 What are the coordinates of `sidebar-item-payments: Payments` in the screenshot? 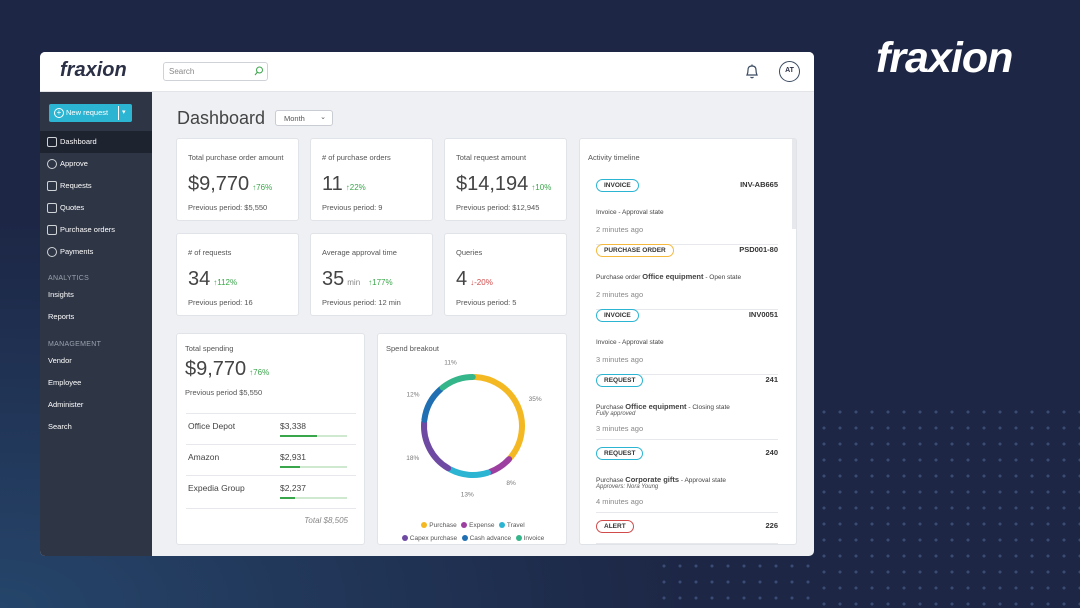 It's located at (96, 252).